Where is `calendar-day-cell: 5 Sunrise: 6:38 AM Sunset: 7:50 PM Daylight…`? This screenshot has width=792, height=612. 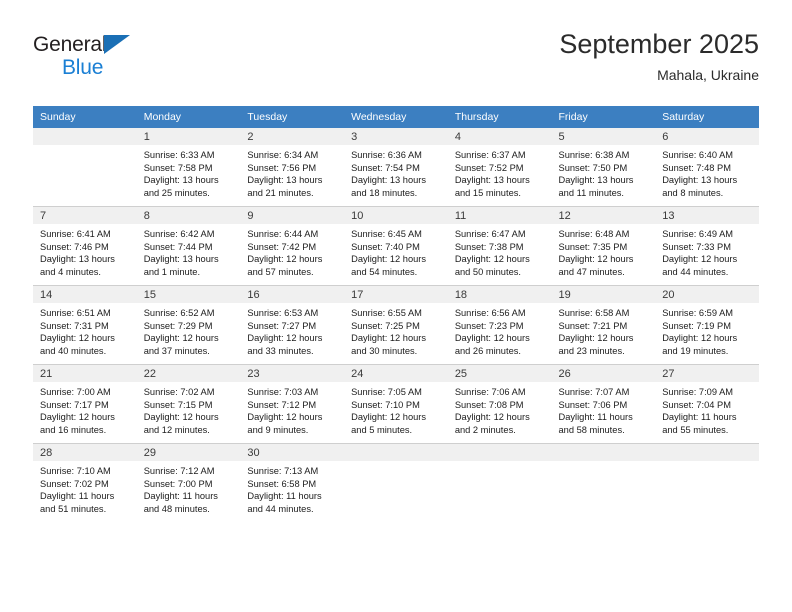
calendar-day-cell: 5 Sunrise: 6:38 AM Sunset: 7:50 PM Daylight… is located at coordinates (603, 167).